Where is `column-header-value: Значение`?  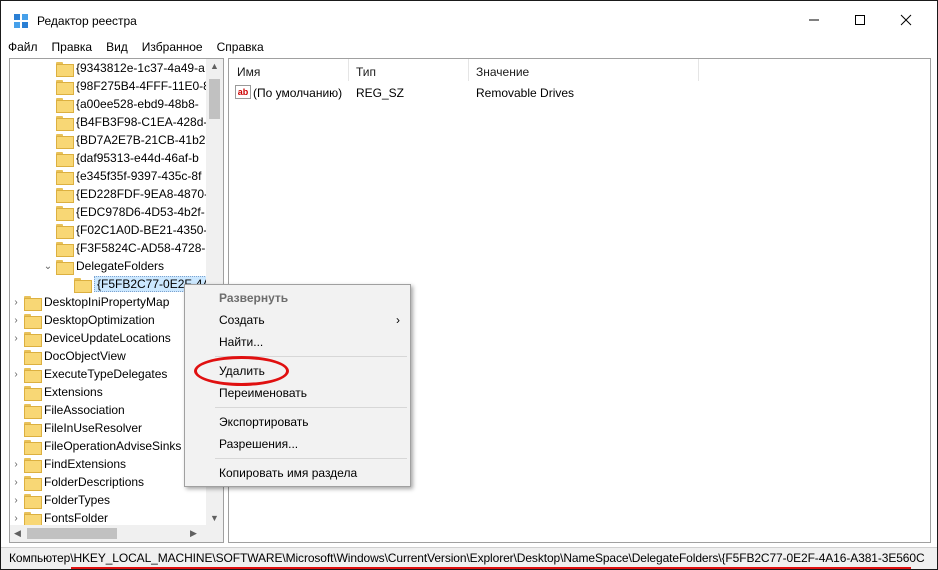
column-header-value: Значение is located at coordinates (502, 72).